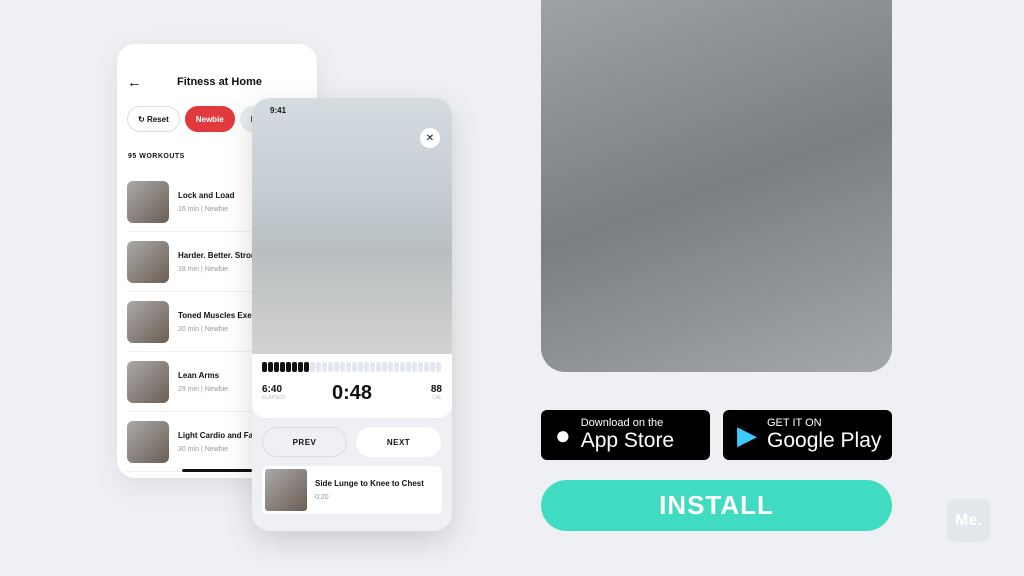 Image resolution: width=1024 pixels, height=576 pixels. I want to click on google-play-icon: ▶, so click(747, 434).